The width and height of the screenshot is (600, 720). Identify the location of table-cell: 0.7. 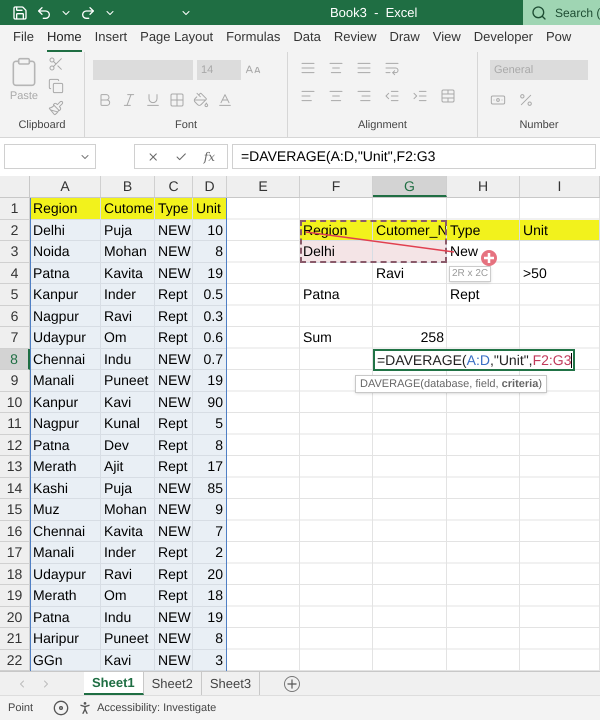
(210, 359).